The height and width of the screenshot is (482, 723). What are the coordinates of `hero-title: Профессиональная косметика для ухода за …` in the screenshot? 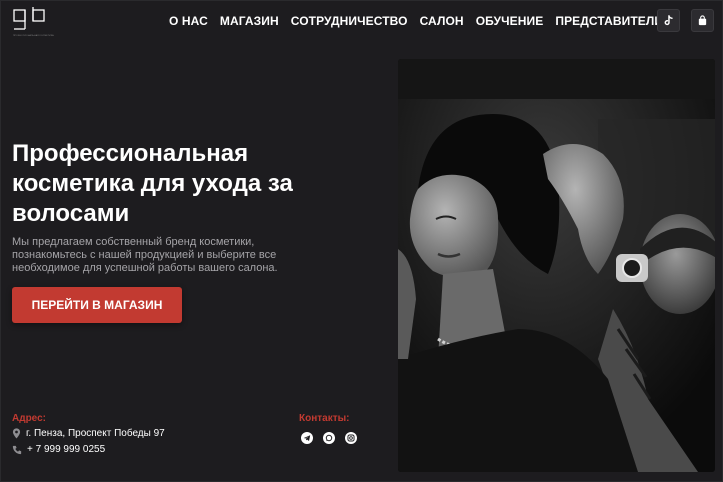 It's located at (152, 183).